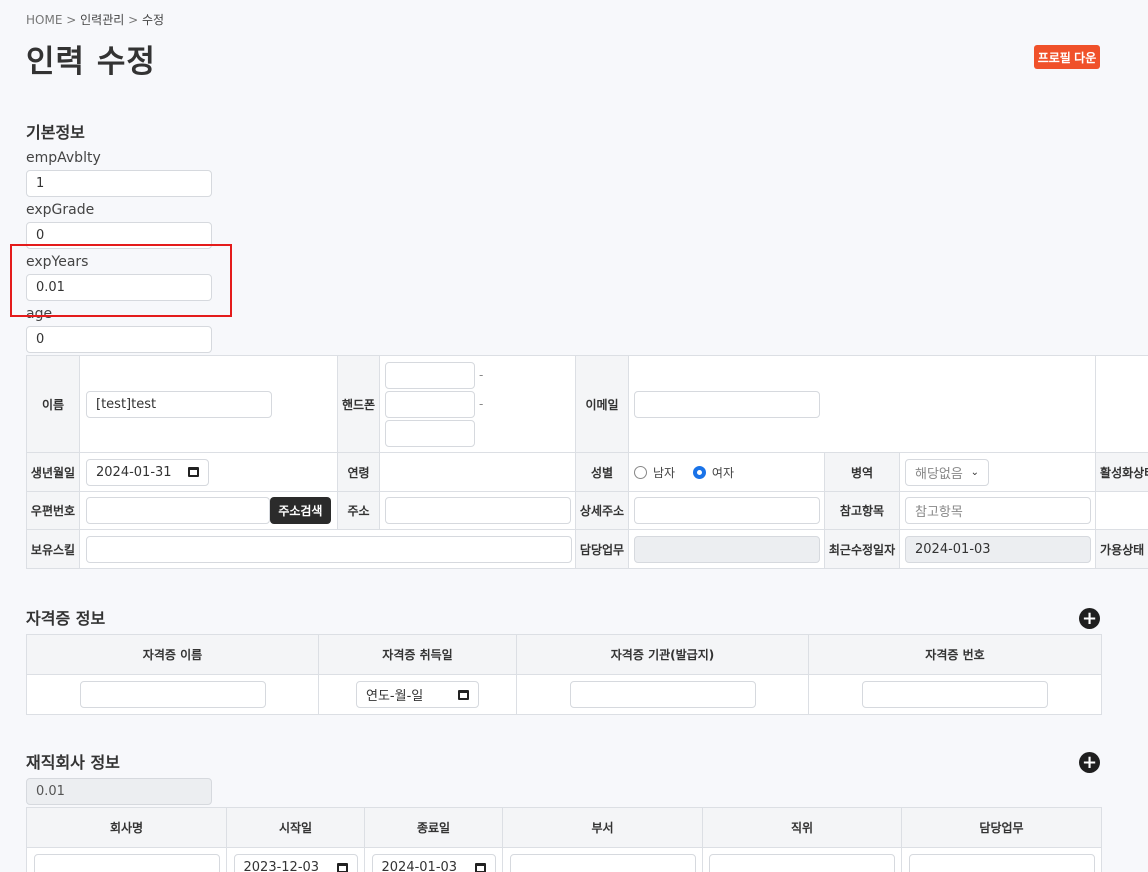  I want to click on breadcrumb-level1: 인력관리, so click(102, 20).